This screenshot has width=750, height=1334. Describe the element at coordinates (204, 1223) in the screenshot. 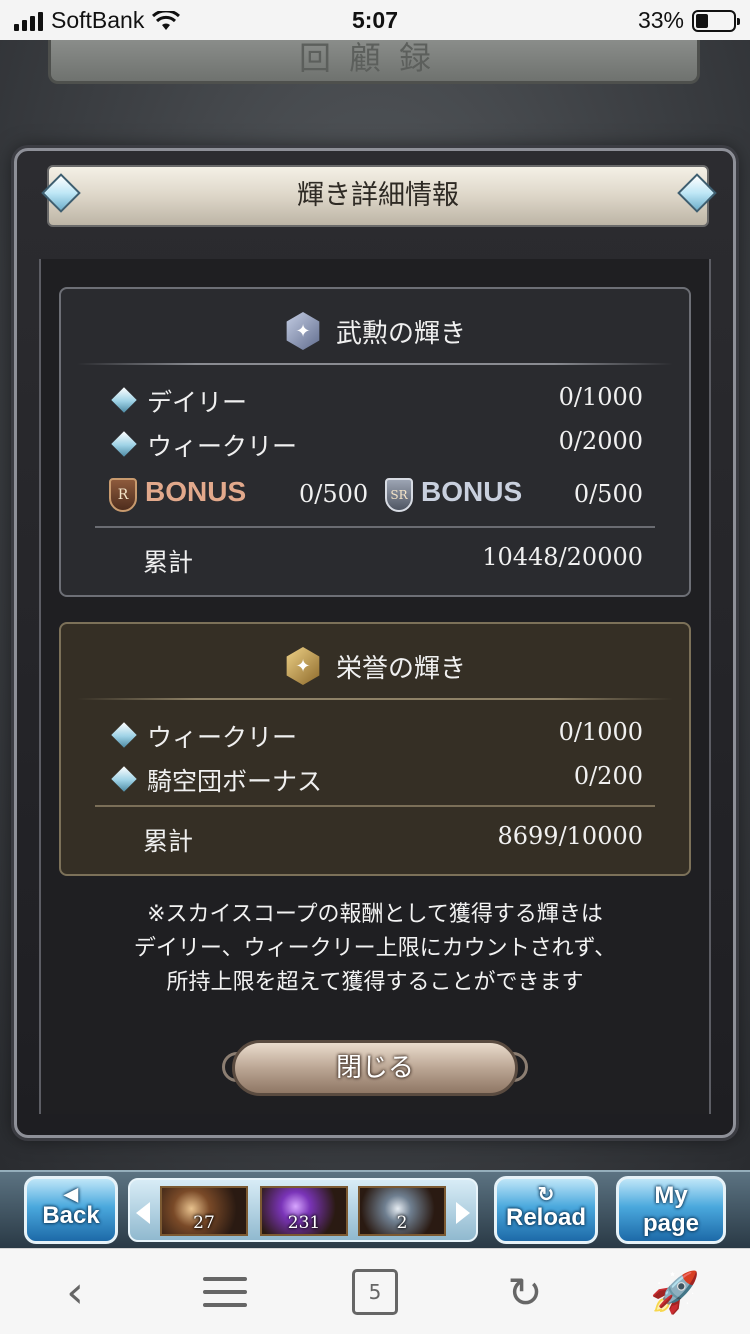

I see `item-count: 27` at that location.